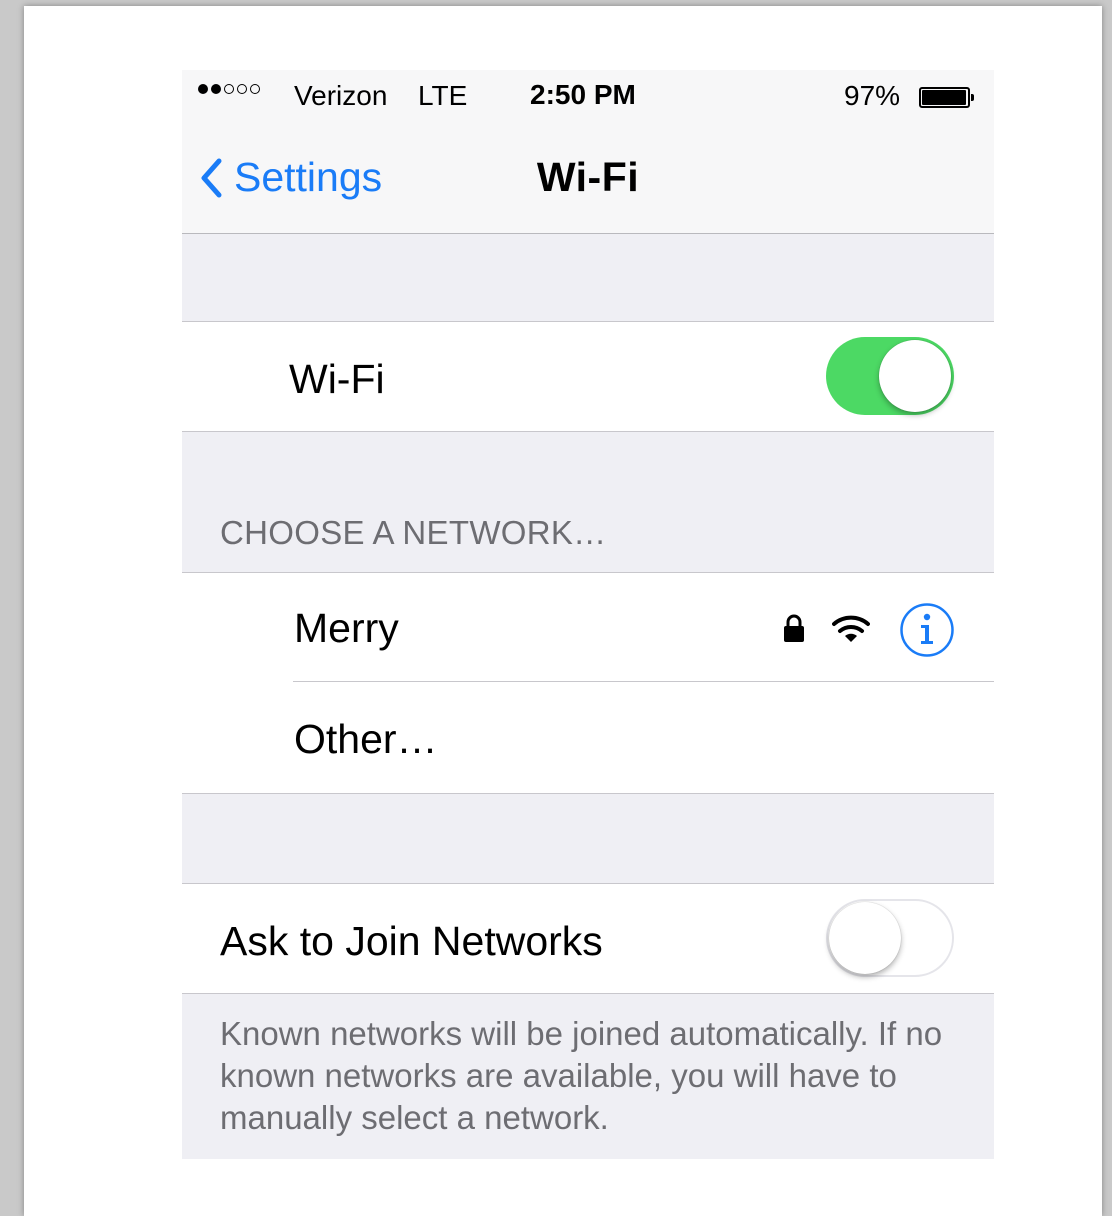 Image resolution: width=1112 pixels, height=1216 pixels. I want to click on carrier-name: Verizon, so click(341, 95).